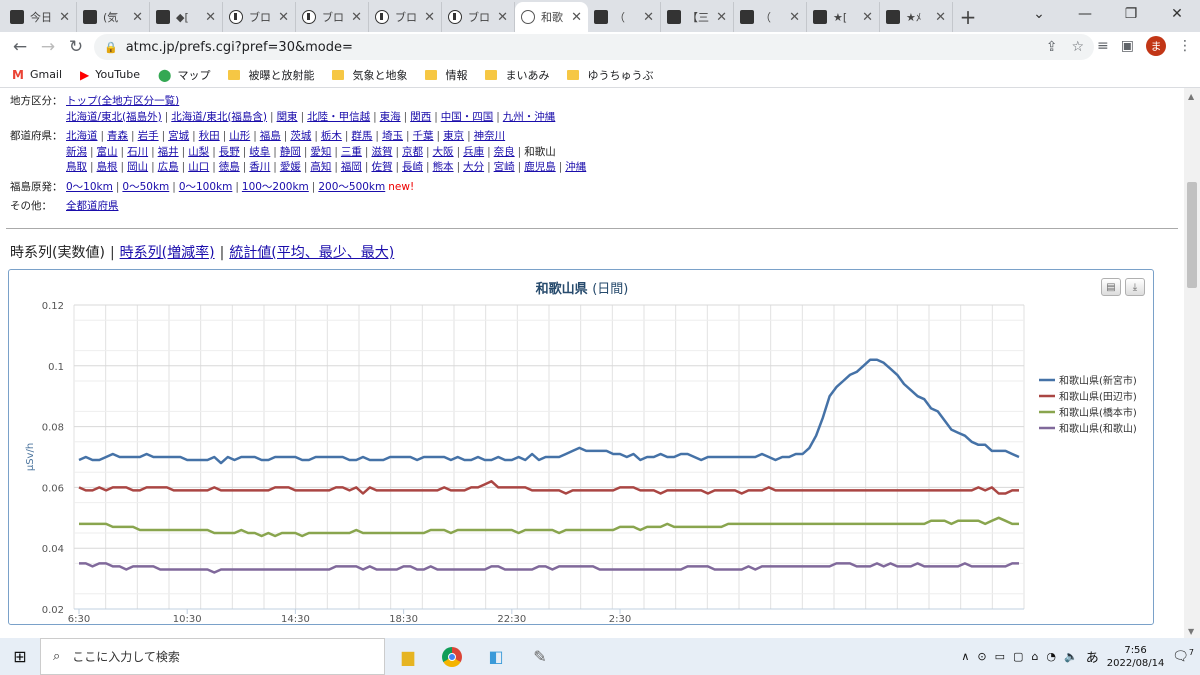 The image size is (1200, 675). What do you see at coordinates (76, 47) in the screenshot?
I see `reload-button: ↻` at bounding box center [76, 47].